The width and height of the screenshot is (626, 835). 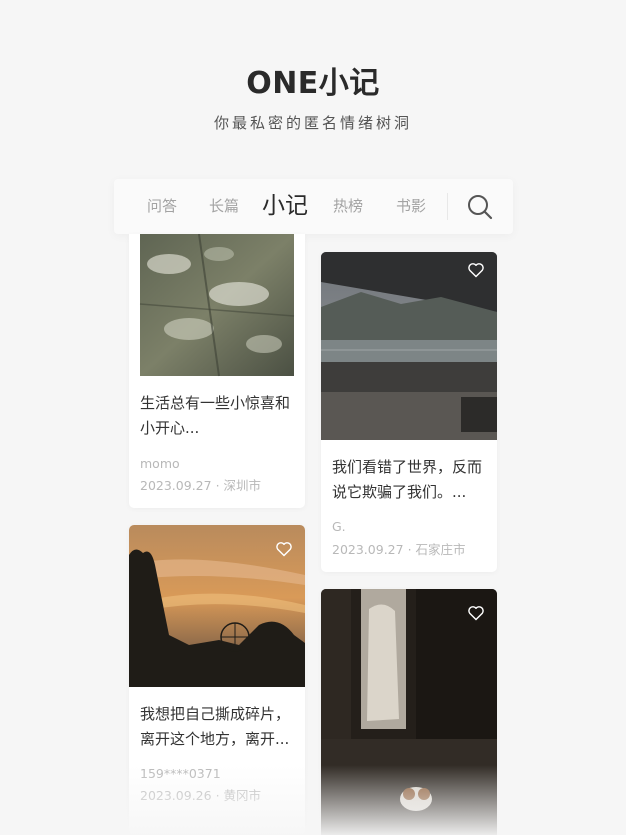 What do you see at coordinates (313, 800) in the screenshot?
I see `bottom-fade-overlay` at bounding box center [313, 800].